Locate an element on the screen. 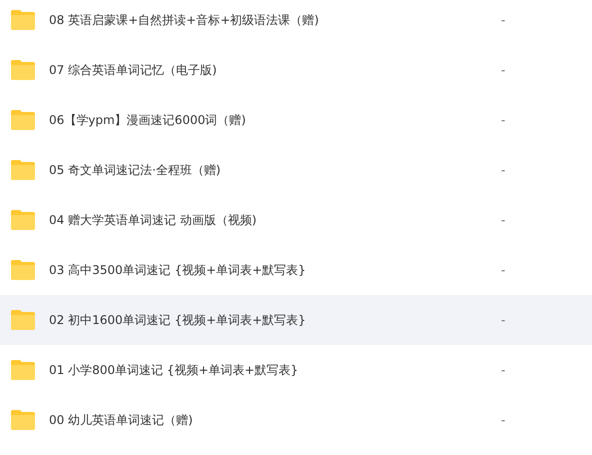 Image resolution: width=592 pixels, height=455 pixels. folder-name: 05 奇文单词速记法·全程班（赠) is located at coordinates (135, 170).